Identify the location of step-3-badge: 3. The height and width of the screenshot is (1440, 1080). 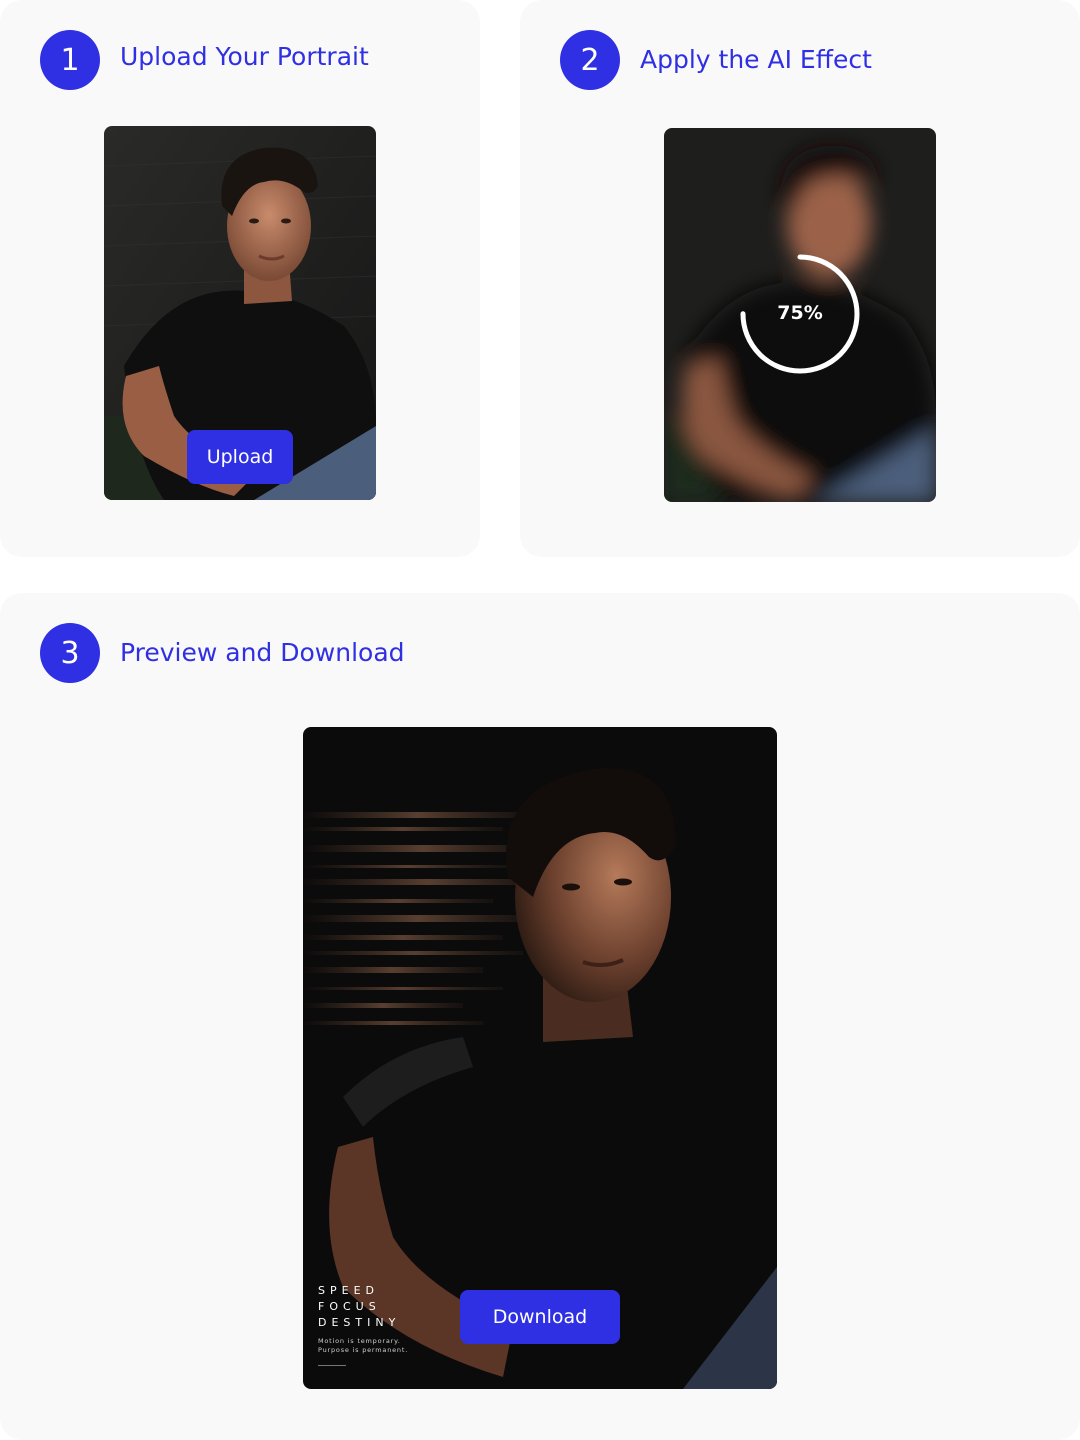
(70, 653).